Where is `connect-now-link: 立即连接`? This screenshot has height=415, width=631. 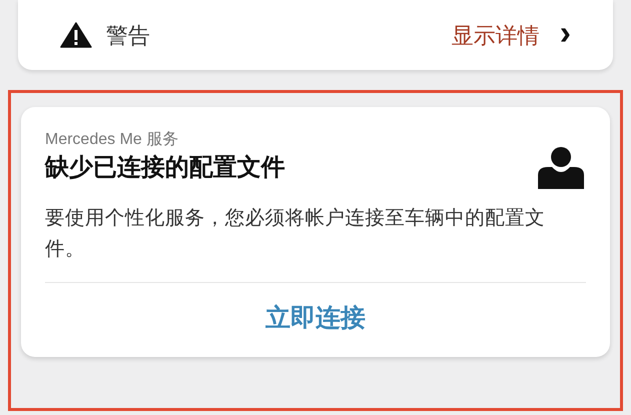
connect-now-link: 立即连接 is located at coordinates (316, 318).